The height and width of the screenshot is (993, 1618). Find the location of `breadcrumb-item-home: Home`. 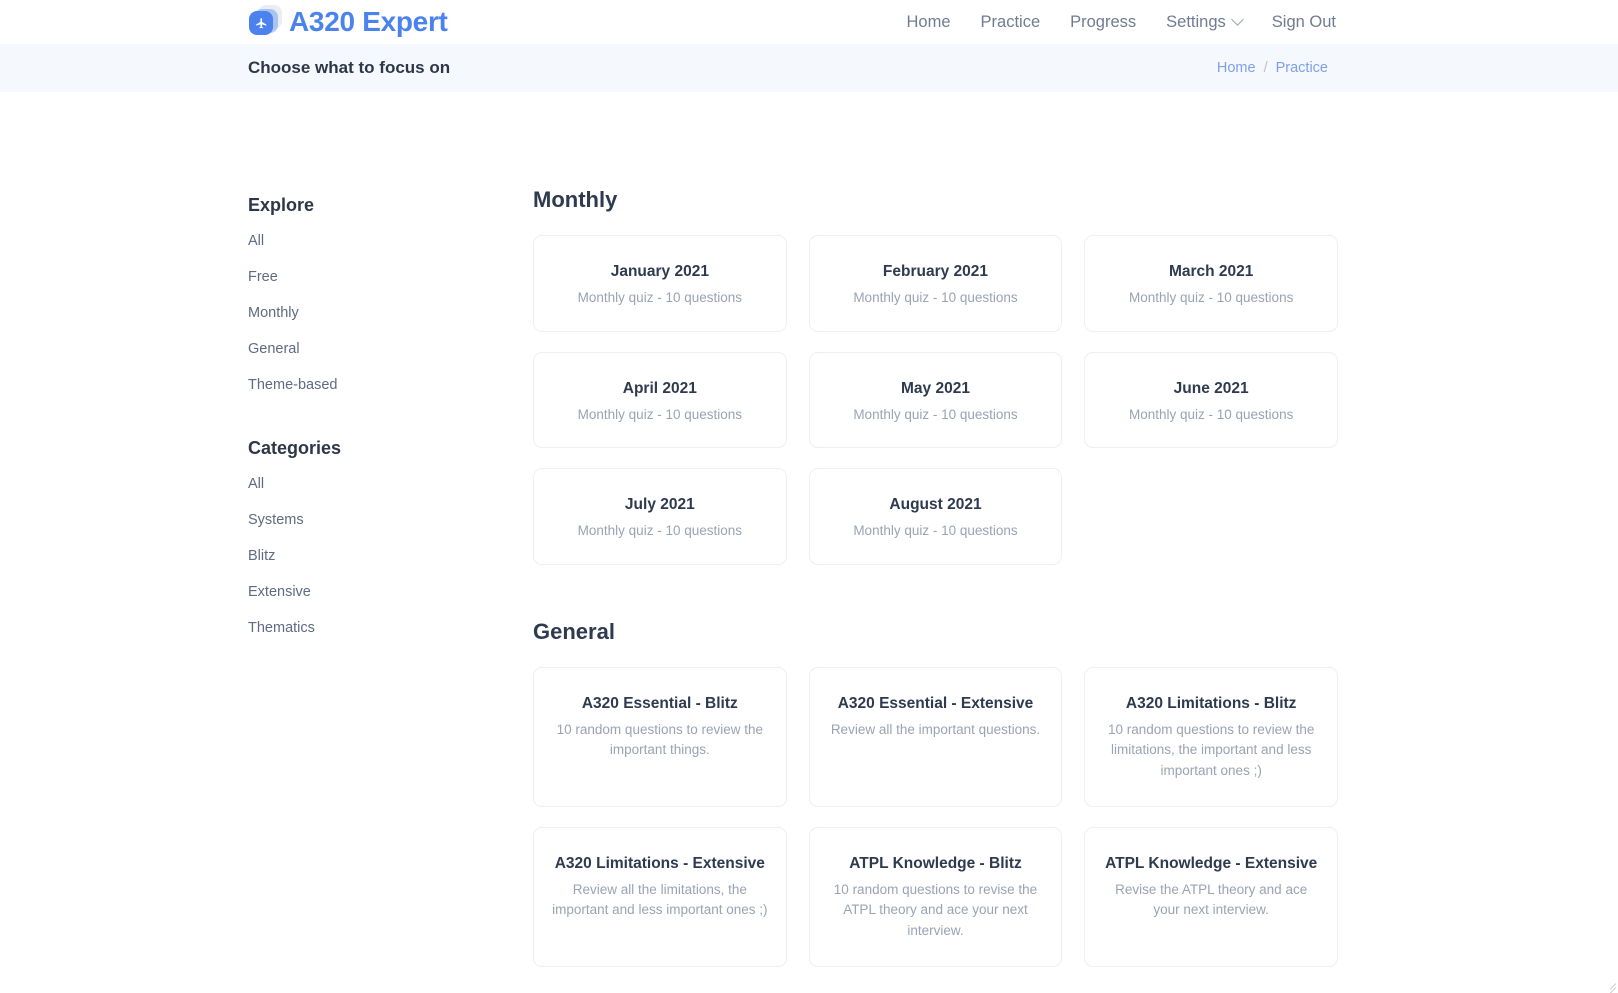

breadcrumb-item-home: Home is located at coordinates (1236, 68).